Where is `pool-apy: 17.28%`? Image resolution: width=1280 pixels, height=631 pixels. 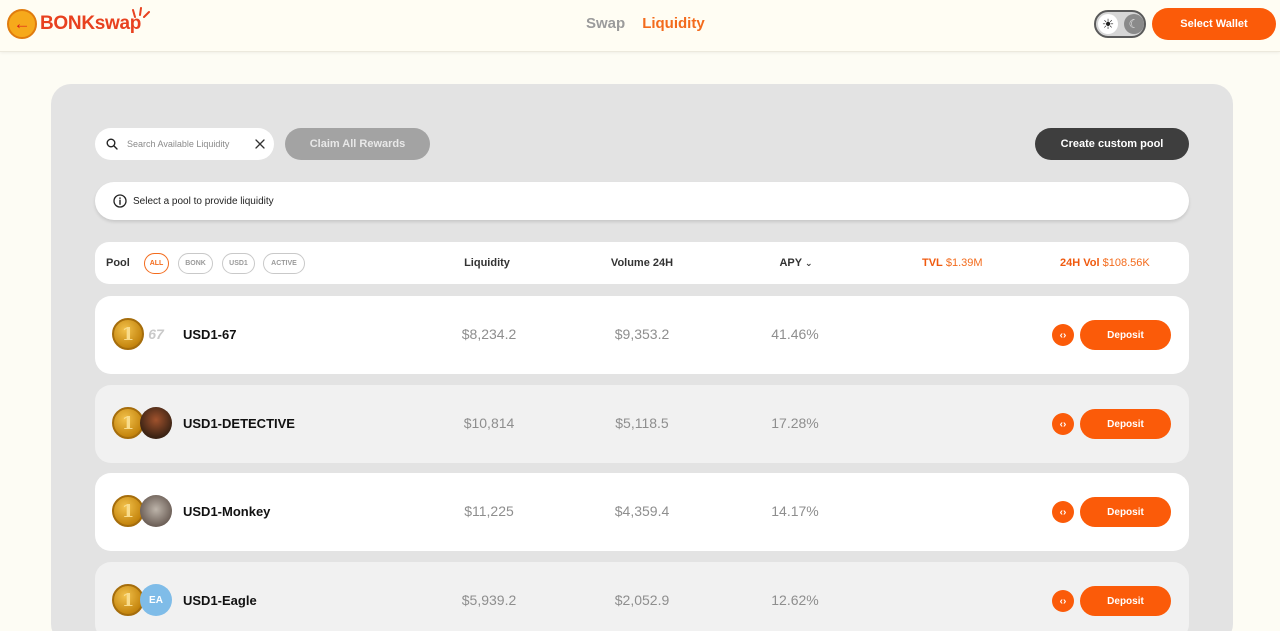
pool-apy: 17.28% is located at coordinates (795, 423).